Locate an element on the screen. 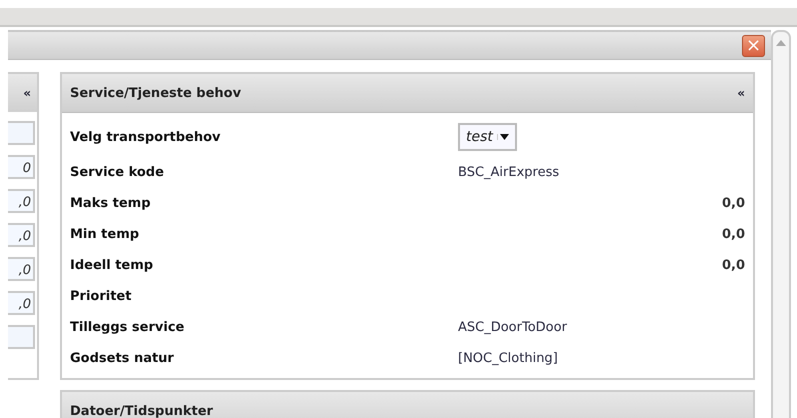 The height and width of the screenshot is (418, 797). dropdown: test is located at coordinates (487, 137).